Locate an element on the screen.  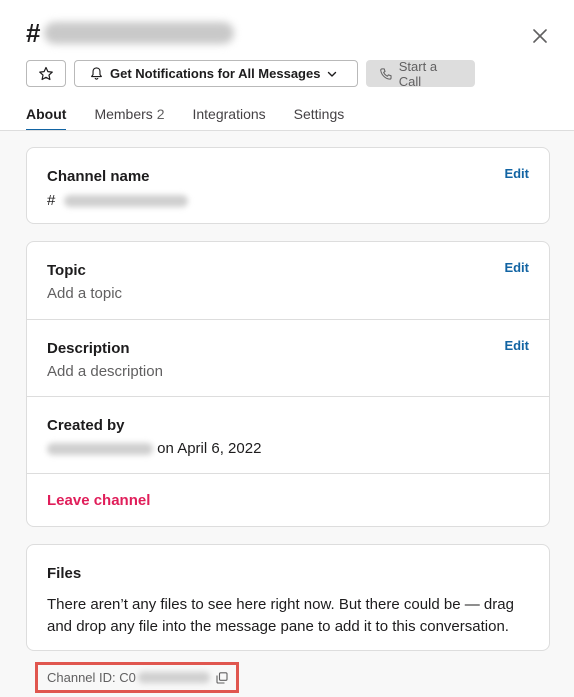
close-icon is located at coordinates (540, 36).